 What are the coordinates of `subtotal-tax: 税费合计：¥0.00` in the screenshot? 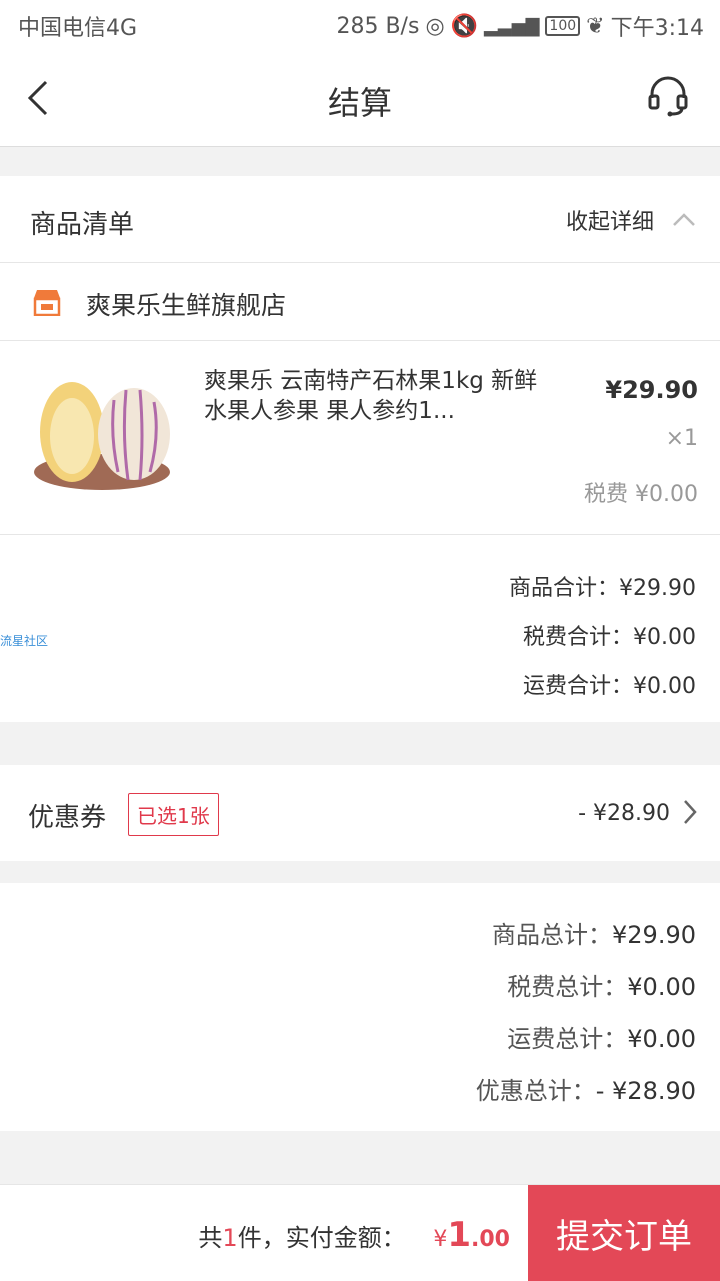 It's located at (609, 635).